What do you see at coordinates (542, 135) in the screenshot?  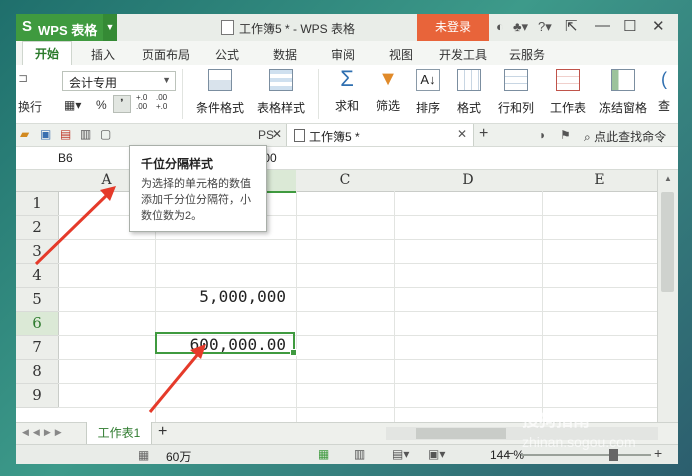 I see `bookmark-icon: ◗` at bounding box center [542, 135].